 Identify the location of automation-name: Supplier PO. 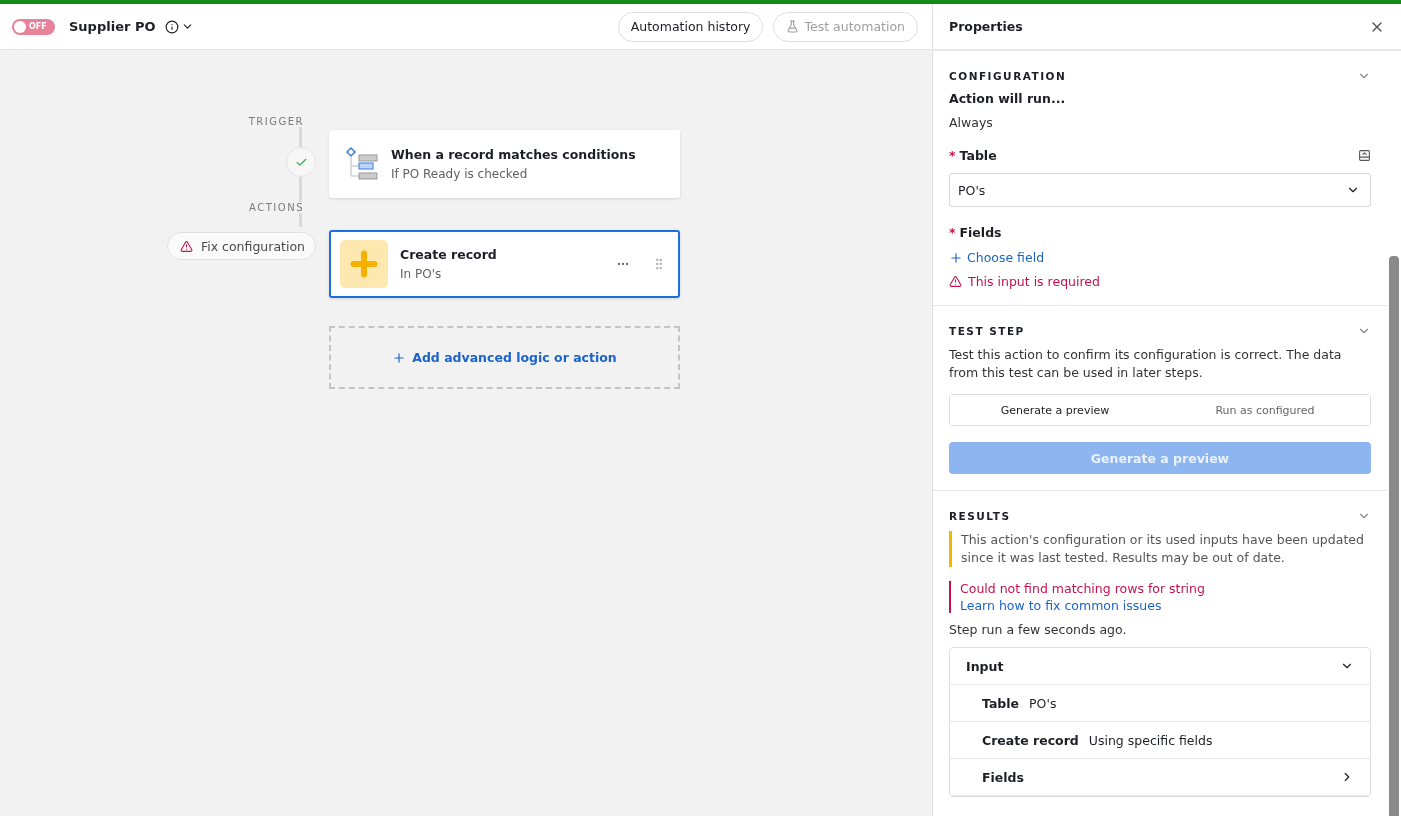
(112, 26).